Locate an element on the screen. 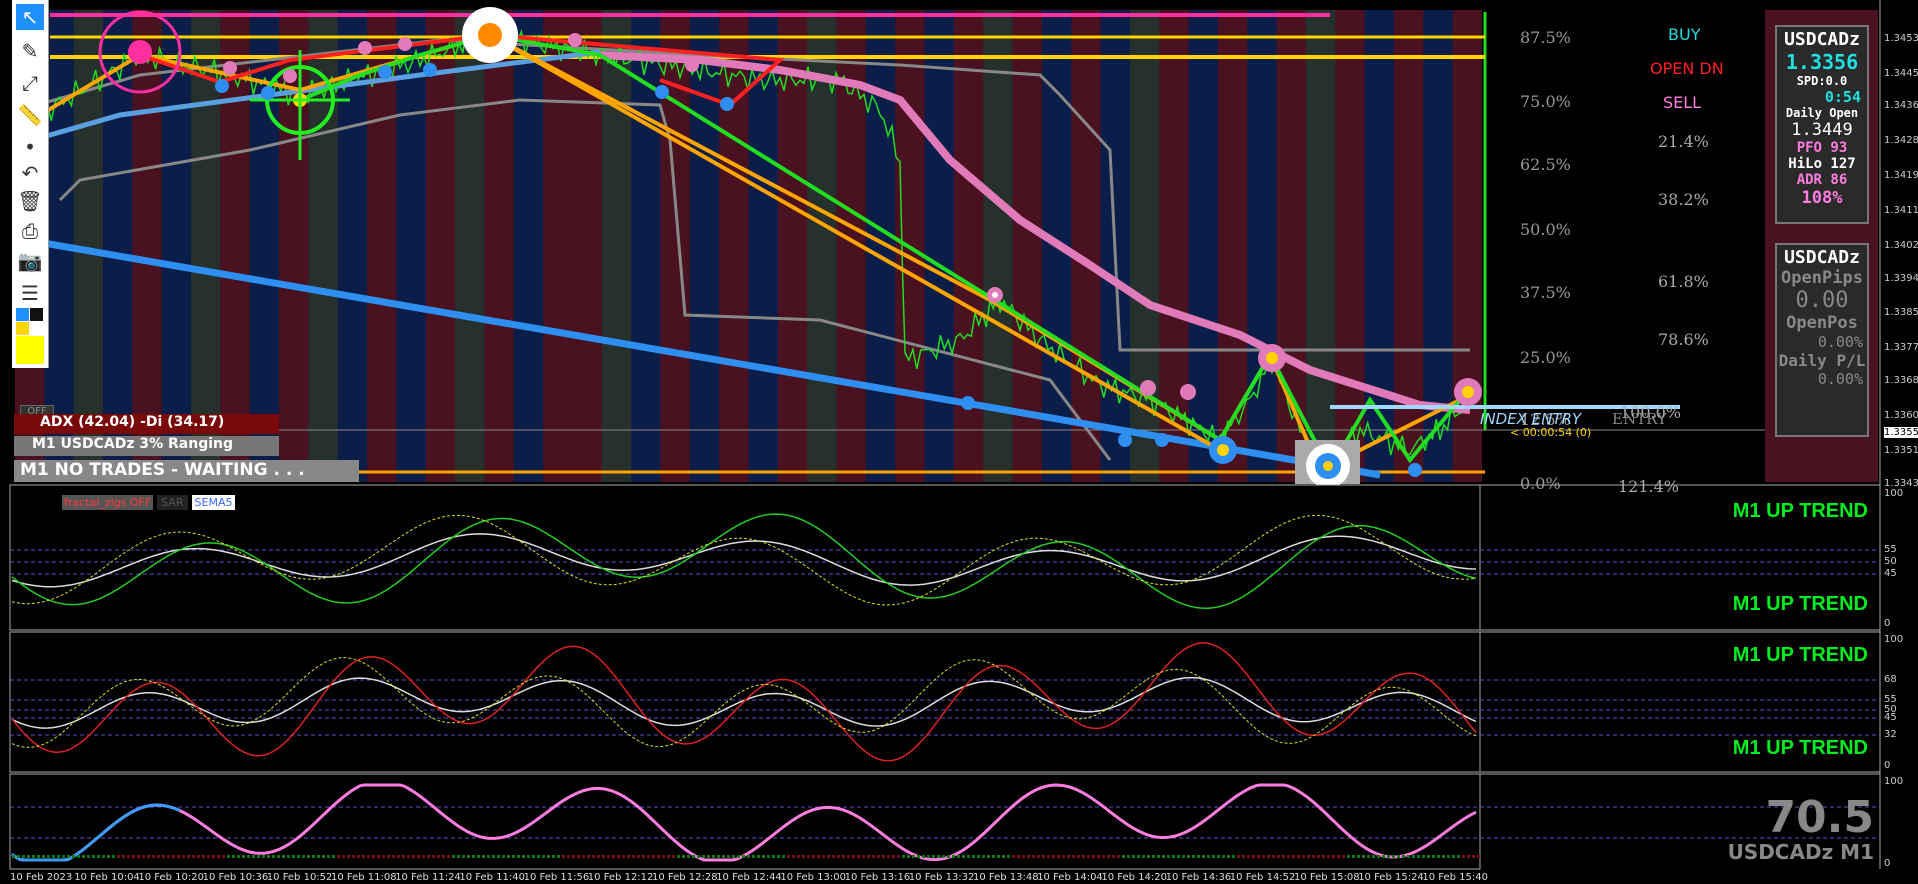 This screenshot has width=1918, height=884. hilo-value: HiLo 127 is located at coordinates (1822, 164).